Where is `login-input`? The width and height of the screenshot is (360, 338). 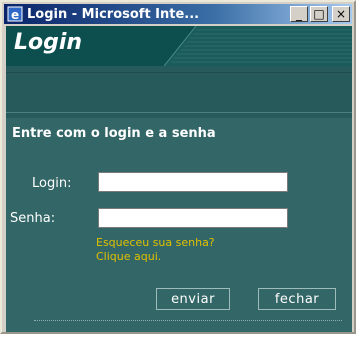
login-input is located at coordinates (193, 182).